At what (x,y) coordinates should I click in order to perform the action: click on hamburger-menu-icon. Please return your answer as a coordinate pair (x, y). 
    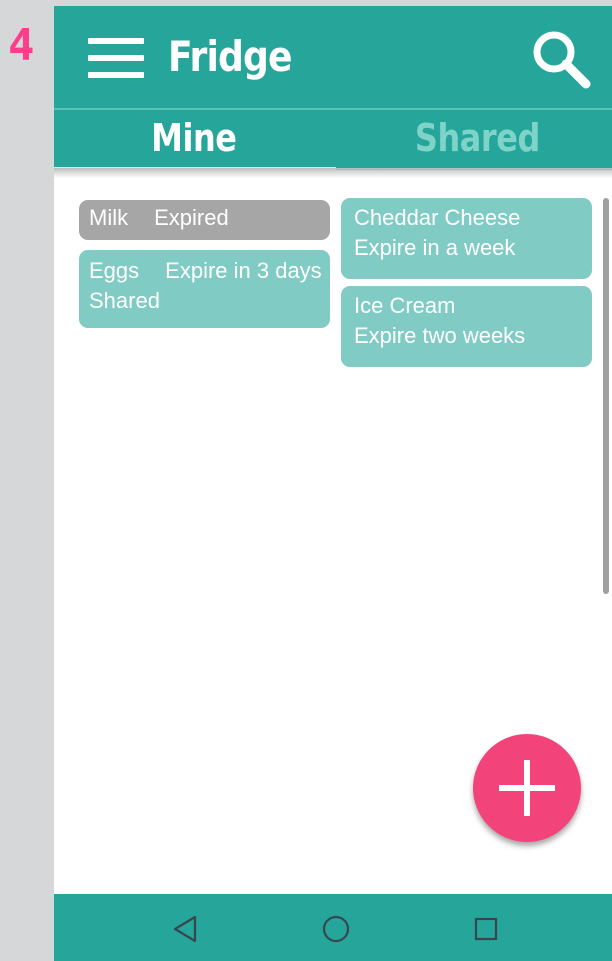
    Looking at the image, I should click on (116, 58).